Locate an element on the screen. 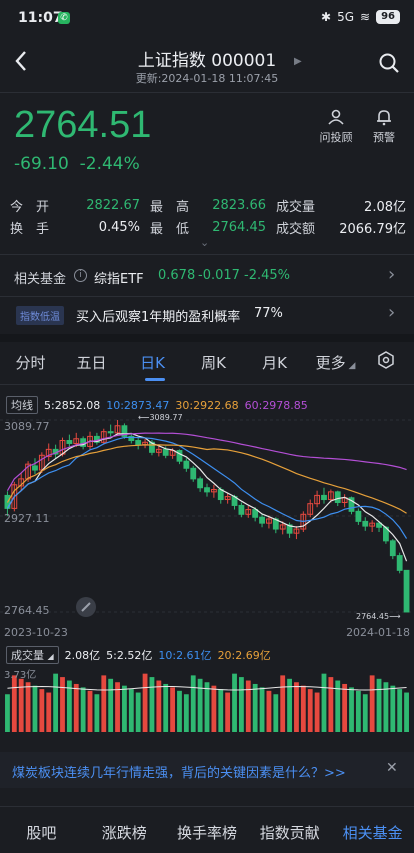 The width and height of the screenshot is (414, 853). triangle-down-icon: ◢ is located at coordinates (50, 656).